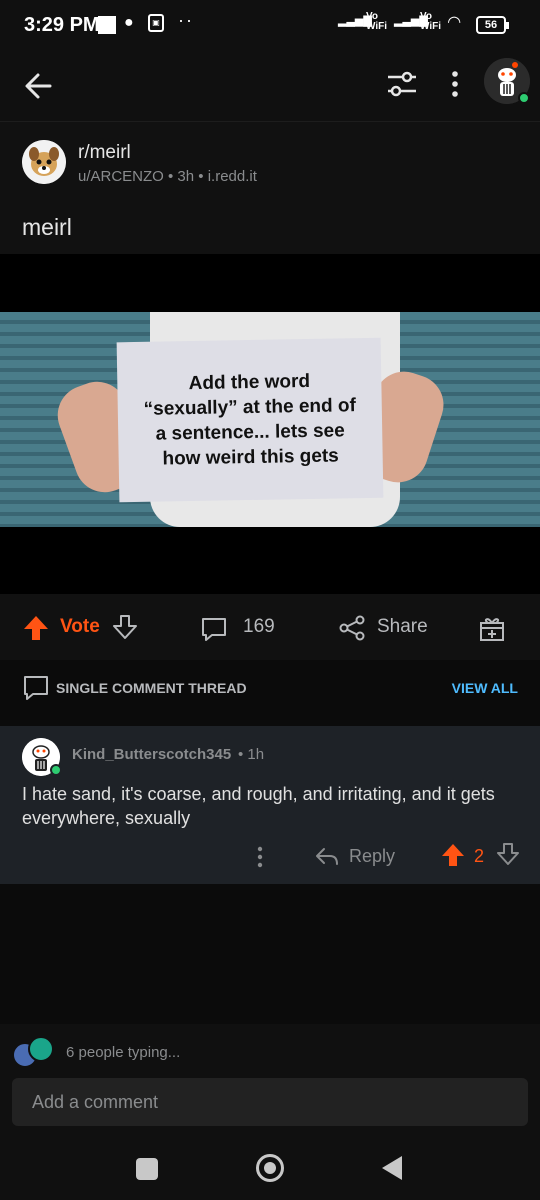 This screenshot has width=540, height=1200. Describe the element at coordinates (270, 693) in the screenshot. I see `single-comment-thread-bar: SINGLE COMMENT THREAD VIEW ALL` at that location.